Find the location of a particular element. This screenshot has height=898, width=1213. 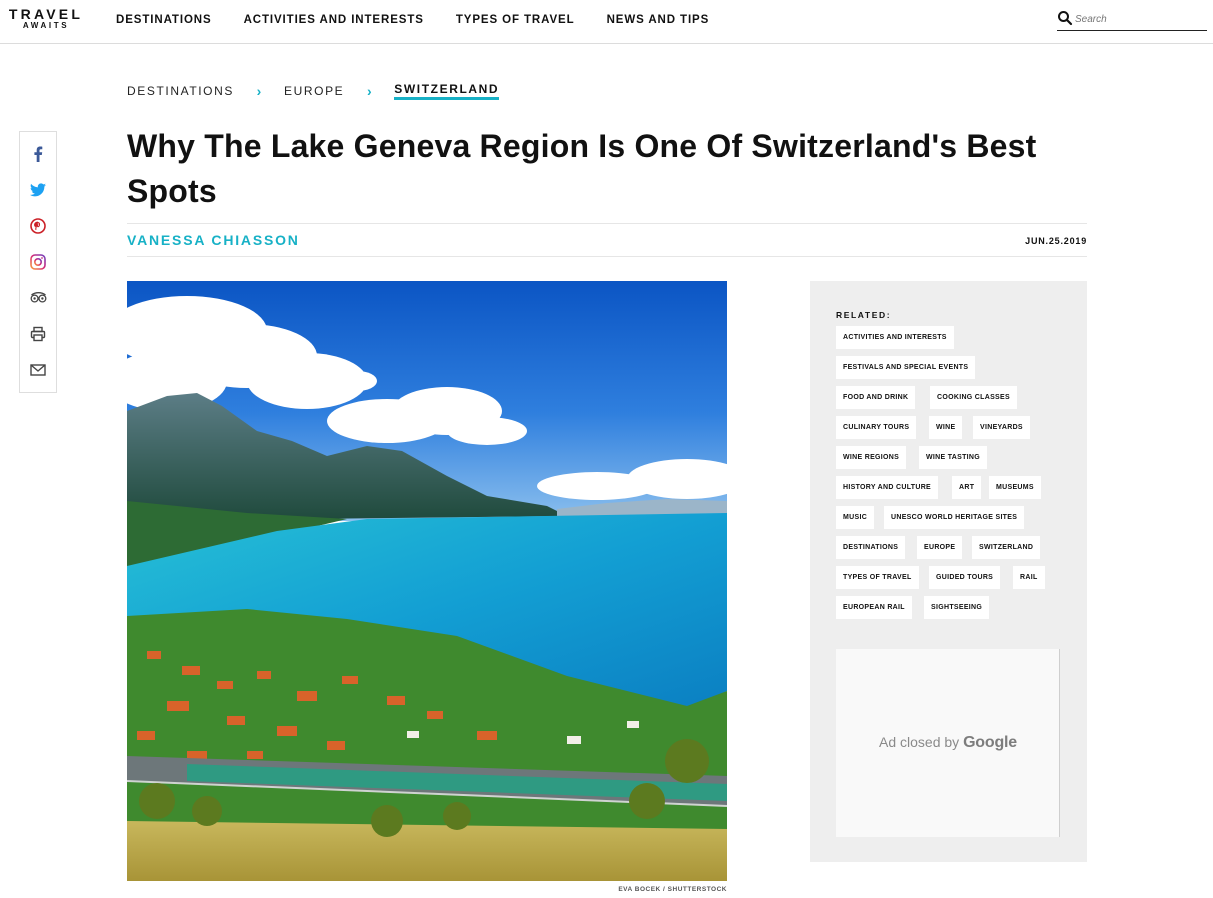

byline: VANESSA CHIASSON JUN.25.2019 is located at coordinates (607, 240).